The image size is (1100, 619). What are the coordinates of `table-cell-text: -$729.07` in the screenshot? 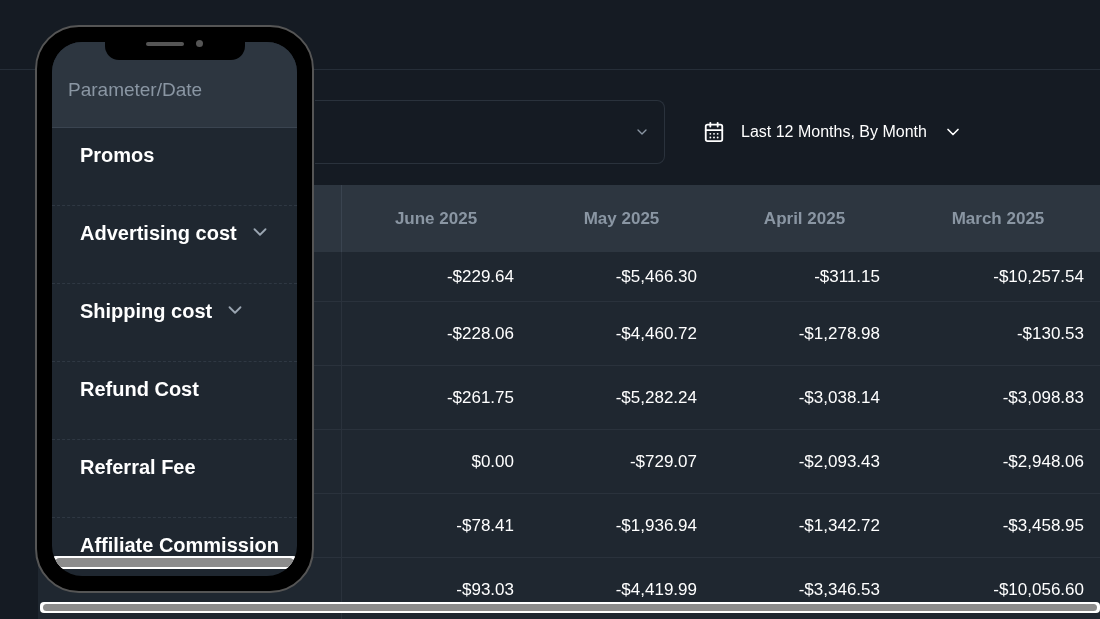 It's located at (663, 461).